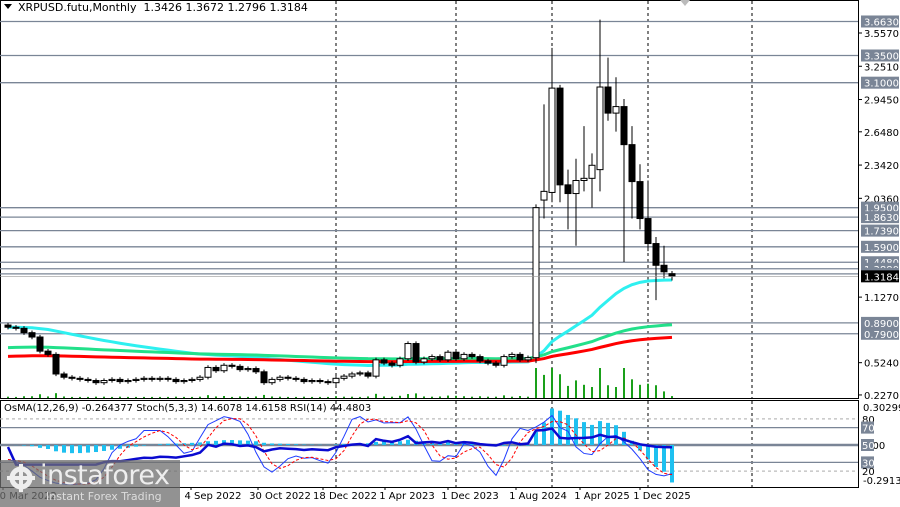  Describe the element at coordinates (881, 34) in the screenshot. I see `price-tick-label: 3.5570` at that location.